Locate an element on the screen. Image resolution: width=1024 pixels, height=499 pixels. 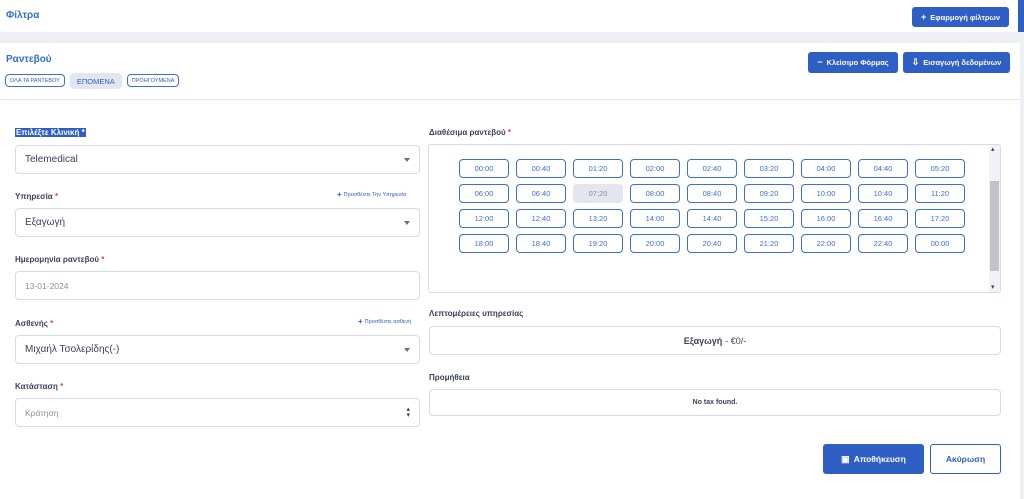
filters-bar: Φίλτρα + Εφαρμογή φίλτρων is located at coordinates (512, 16).